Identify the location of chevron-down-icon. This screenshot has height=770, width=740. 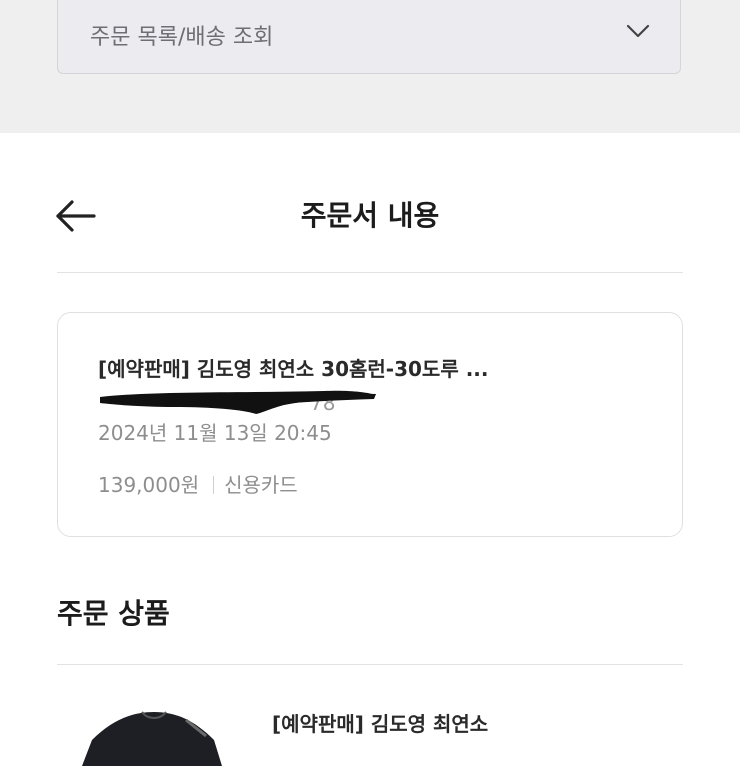
(638, 31).